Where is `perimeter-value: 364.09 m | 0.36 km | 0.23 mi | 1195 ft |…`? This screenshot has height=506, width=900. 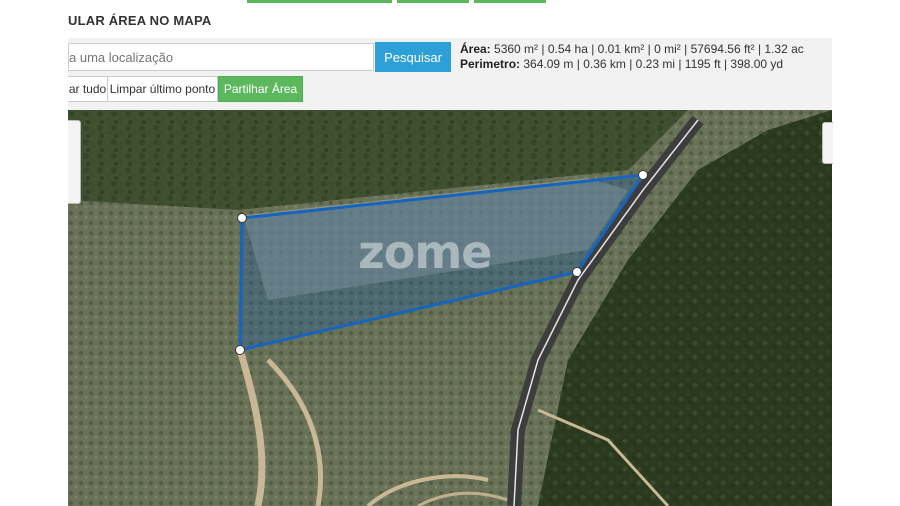 perimeter-value: 364.09 m | 0.36 km | 0.23 mi | 1195 ft |… is located at coordinates (653, 64).